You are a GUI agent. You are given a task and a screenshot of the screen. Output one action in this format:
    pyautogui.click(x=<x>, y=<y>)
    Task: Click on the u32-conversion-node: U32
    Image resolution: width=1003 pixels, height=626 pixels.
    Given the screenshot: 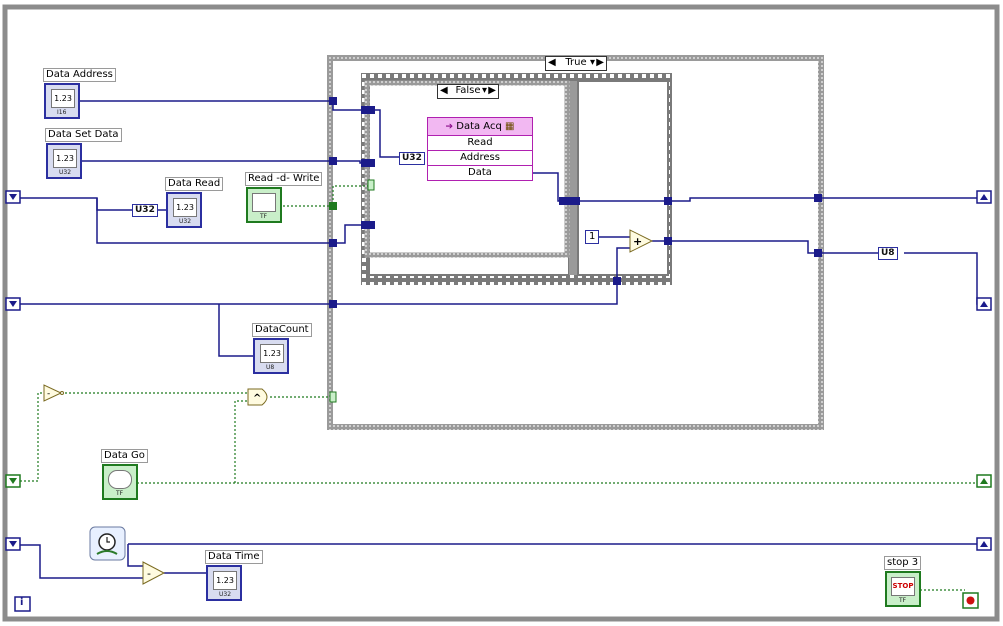 What is the action you would take?
    pyautogui.click(x=145, y=210)
    